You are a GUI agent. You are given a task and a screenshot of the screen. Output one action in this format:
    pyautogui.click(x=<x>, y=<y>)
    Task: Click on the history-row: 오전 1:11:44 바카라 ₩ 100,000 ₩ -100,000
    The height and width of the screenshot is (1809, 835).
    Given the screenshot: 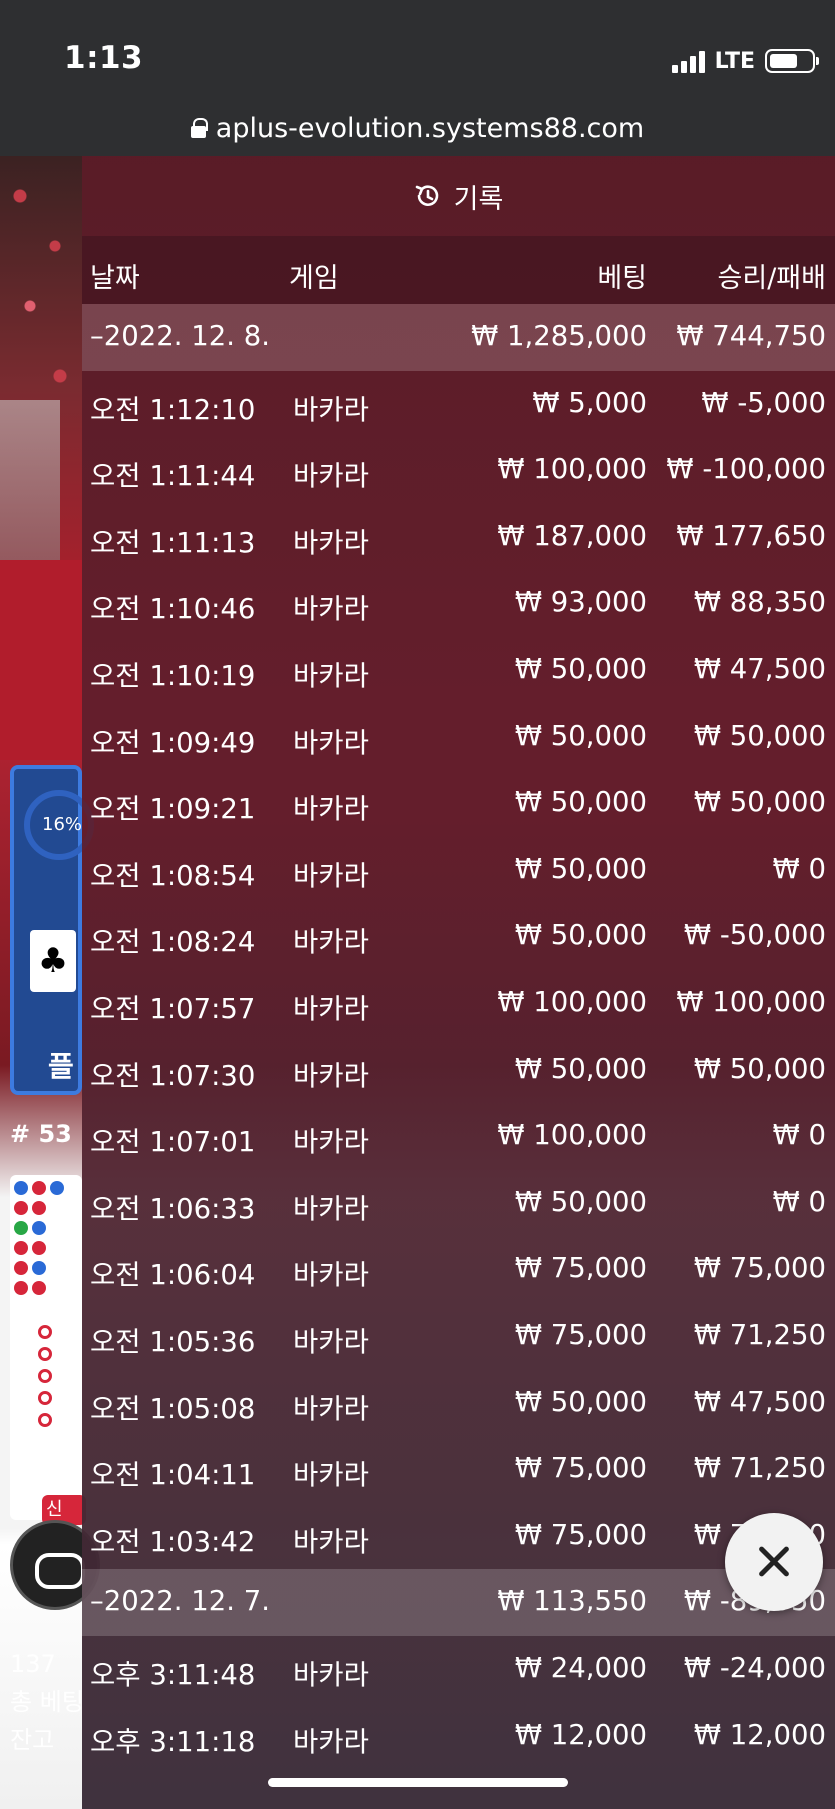 What is the action you would take?
    pyautogui.click(x=458, y=470)
    